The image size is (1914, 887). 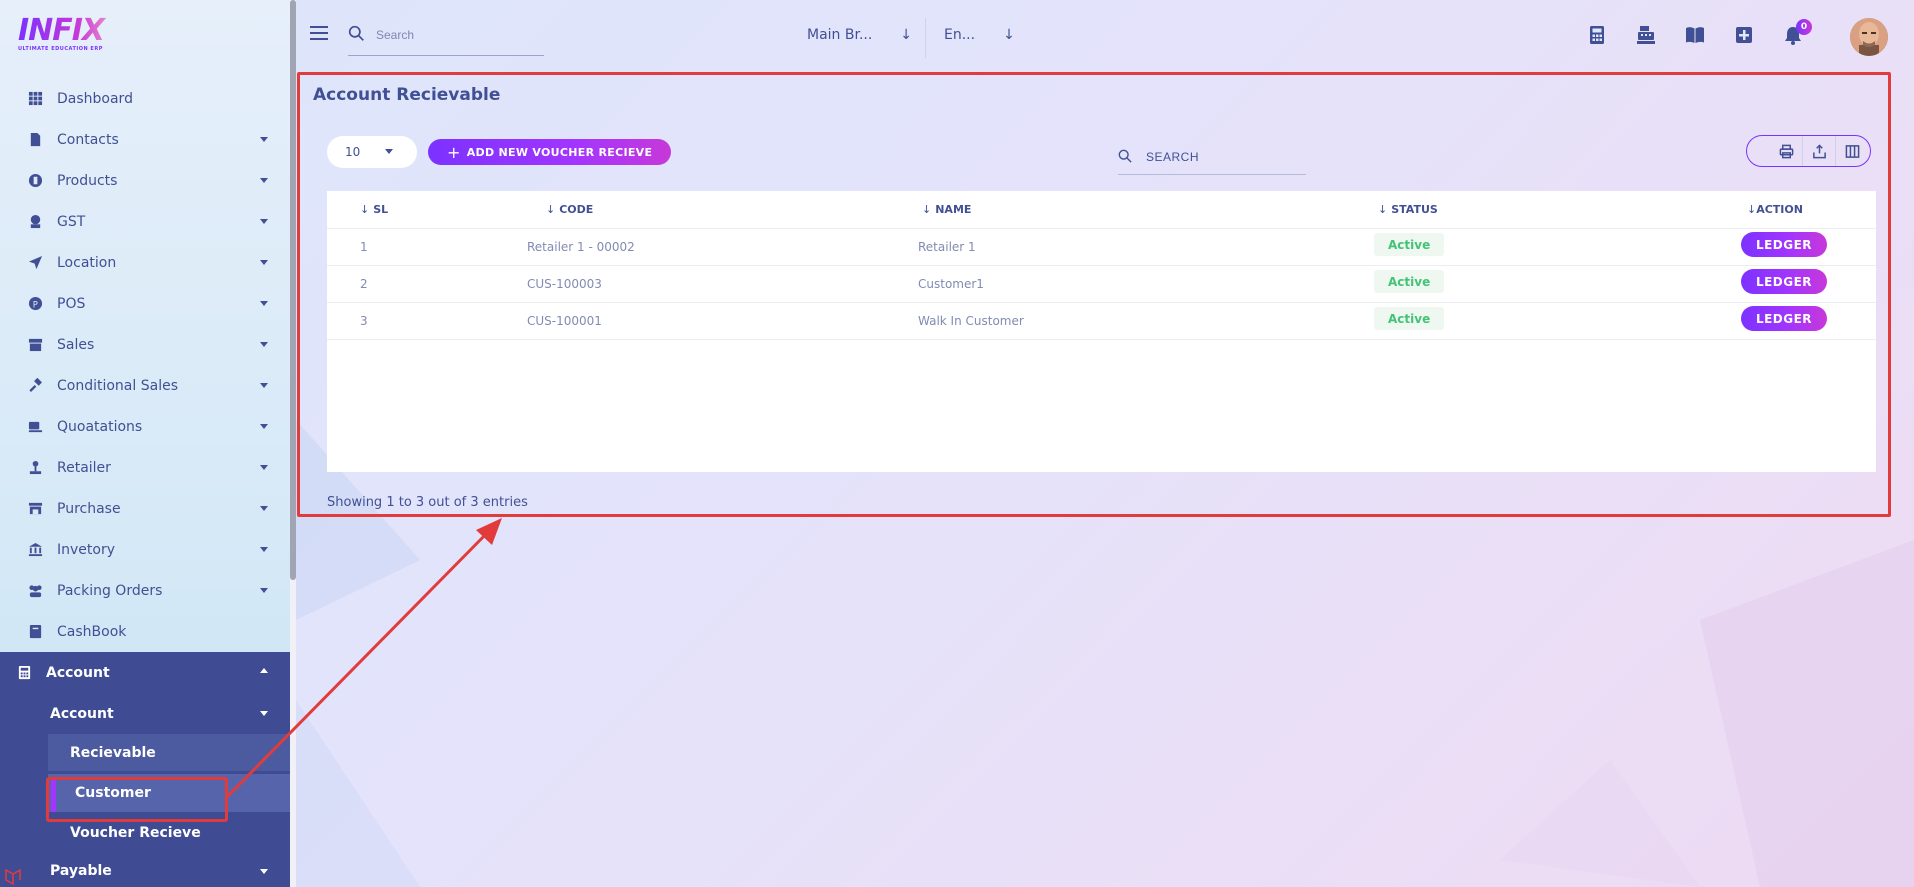 What do you see at coordinates (145, 590) in the screenshot?
I see `sidebar-item-packing-orders: Packing Orders` at bounding box center [145, 590].